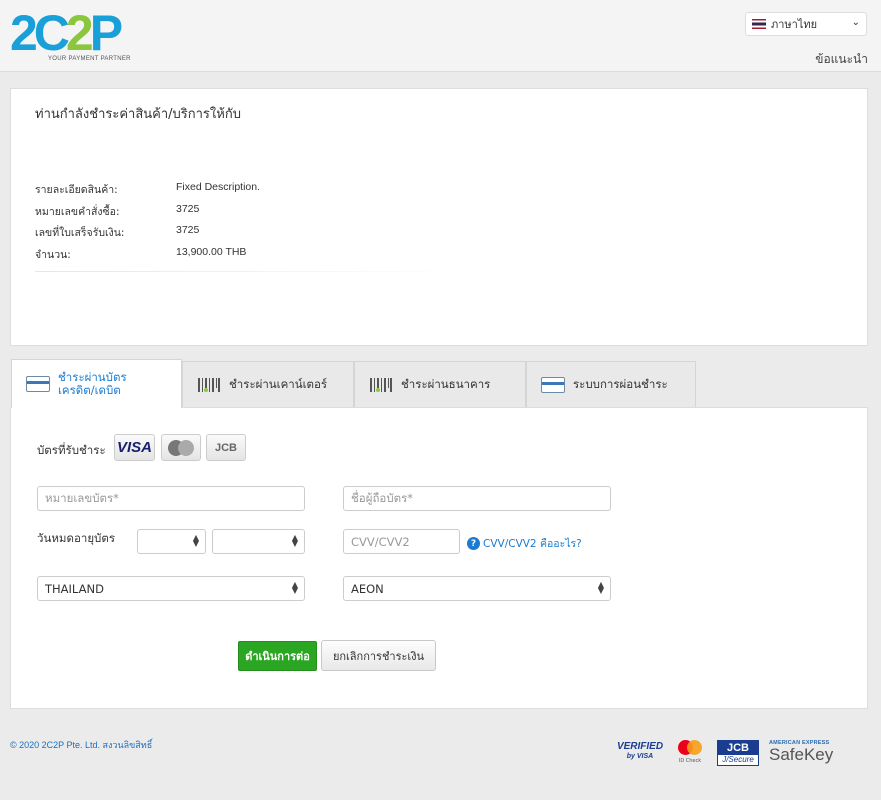 Image resolution: width=881 pixels, height=800 pixels. I want to click on cancel-payment-button: ยกเลิกการชำระเงิน, so click(378, 655).